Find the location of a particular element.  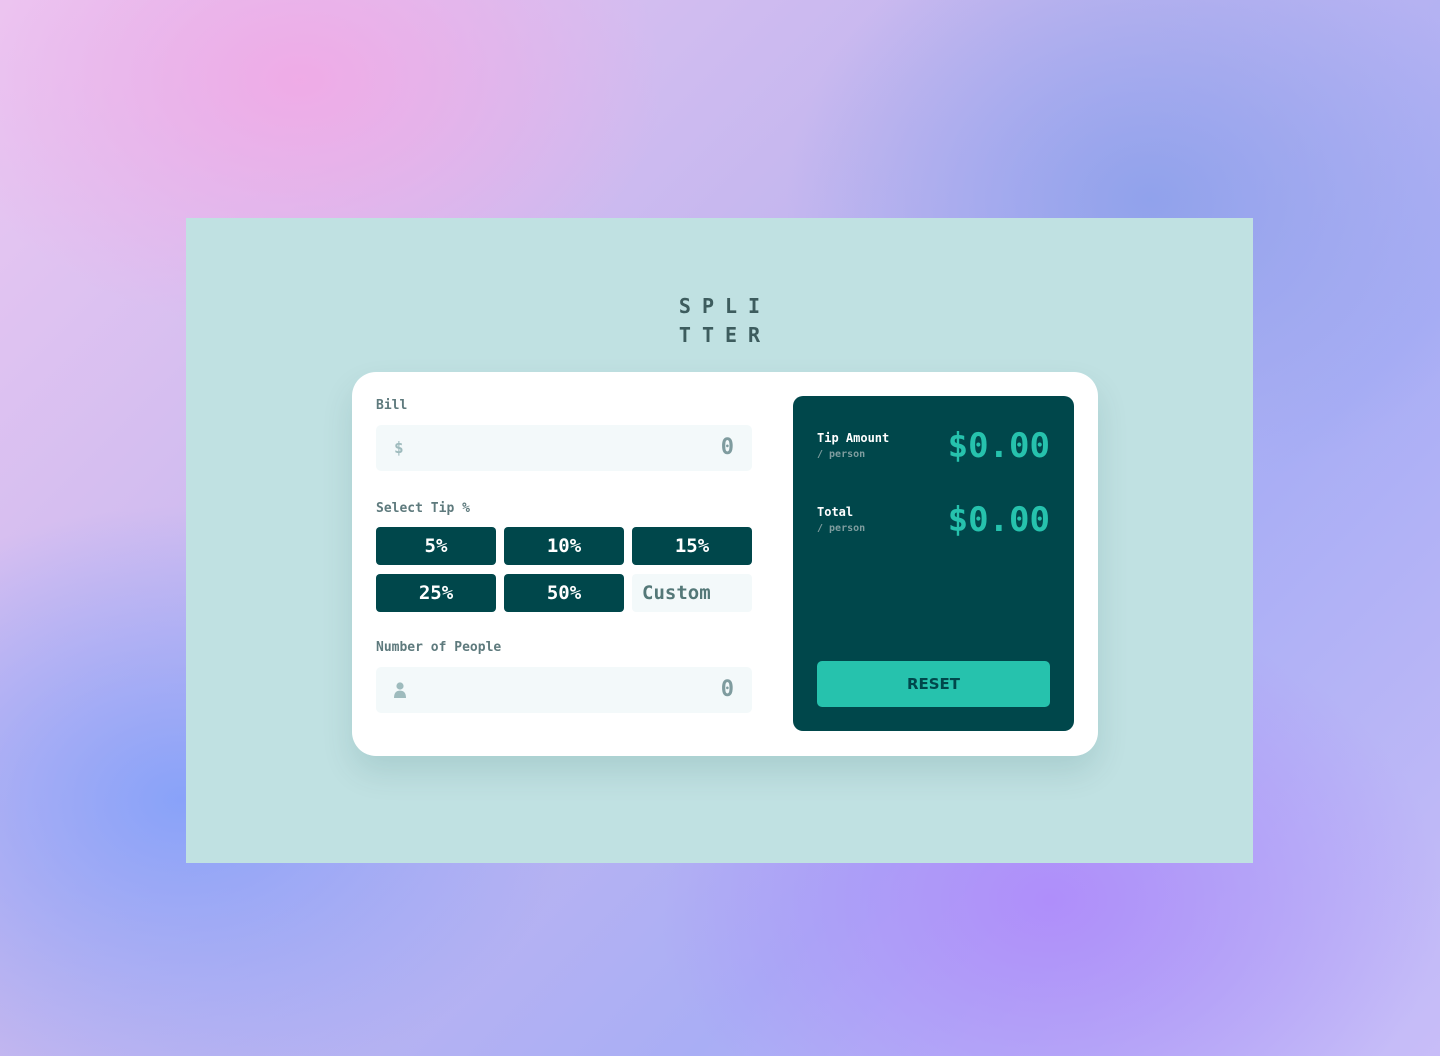

tip-options: 5% 10% 15% 25% 50% Custom is located at coordinates (564, 569).